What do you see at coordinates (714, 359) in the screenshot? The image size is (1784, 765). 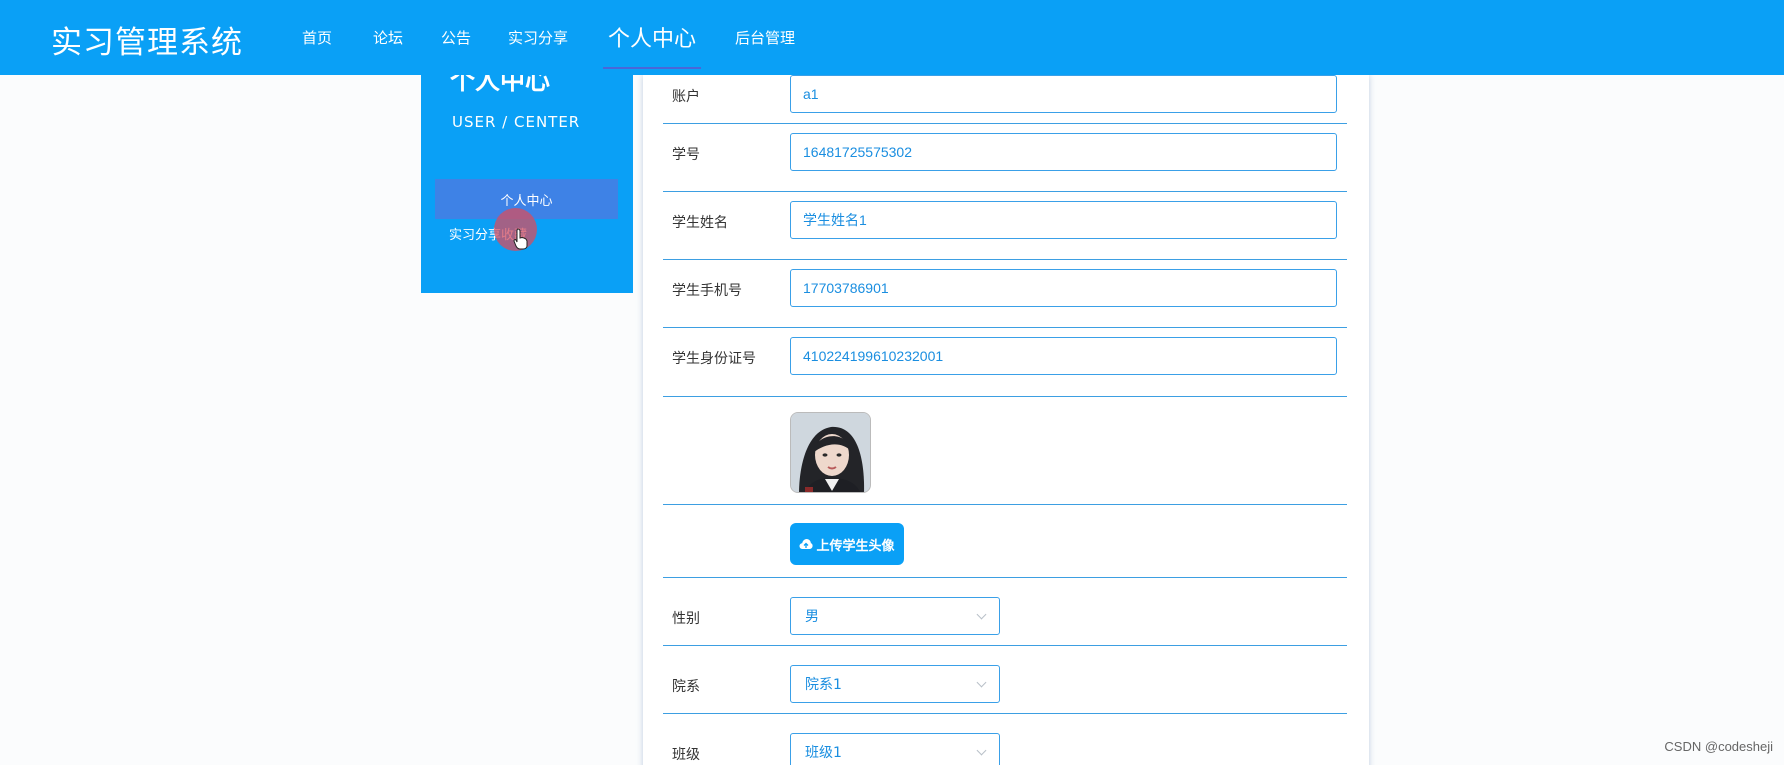 I see `id-card-label: 学生身份证号` at bounding box center [714, 359].